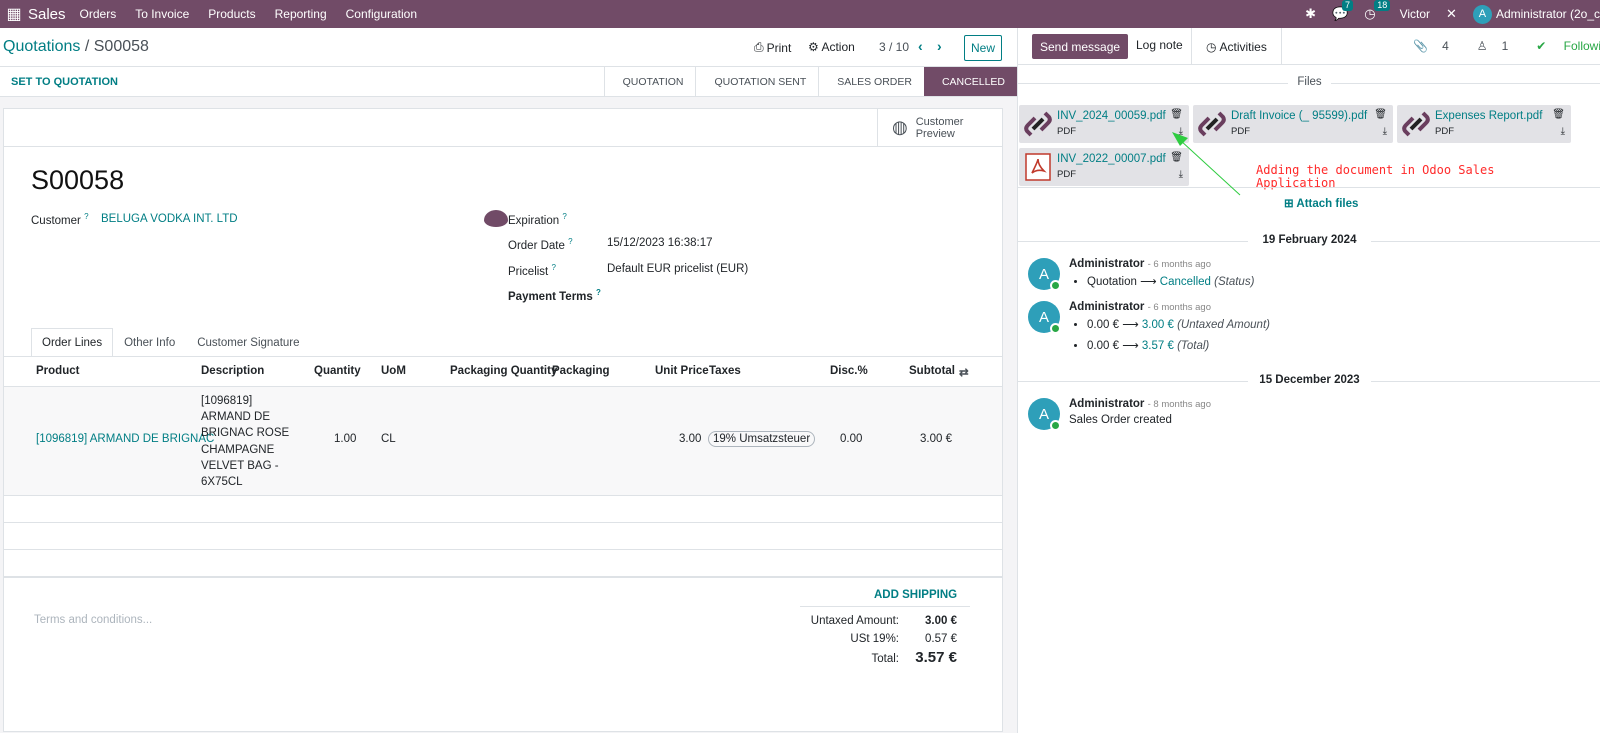 The height and width of the screenshot is (733, 1600). I want to click on col-unit-price: Unit Price, so click(682, 371).